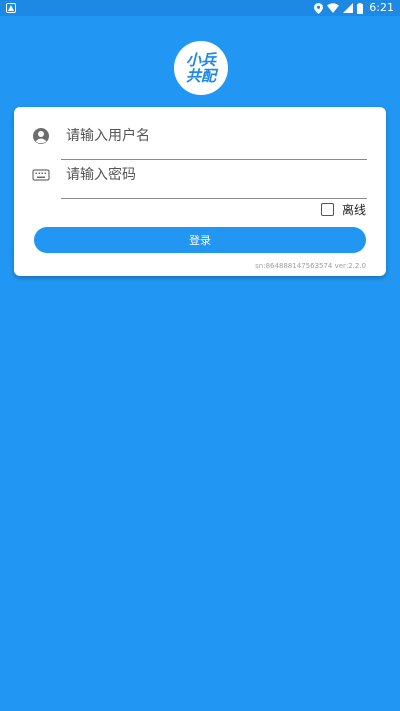  I want to click on password-field, so click(200, 176).